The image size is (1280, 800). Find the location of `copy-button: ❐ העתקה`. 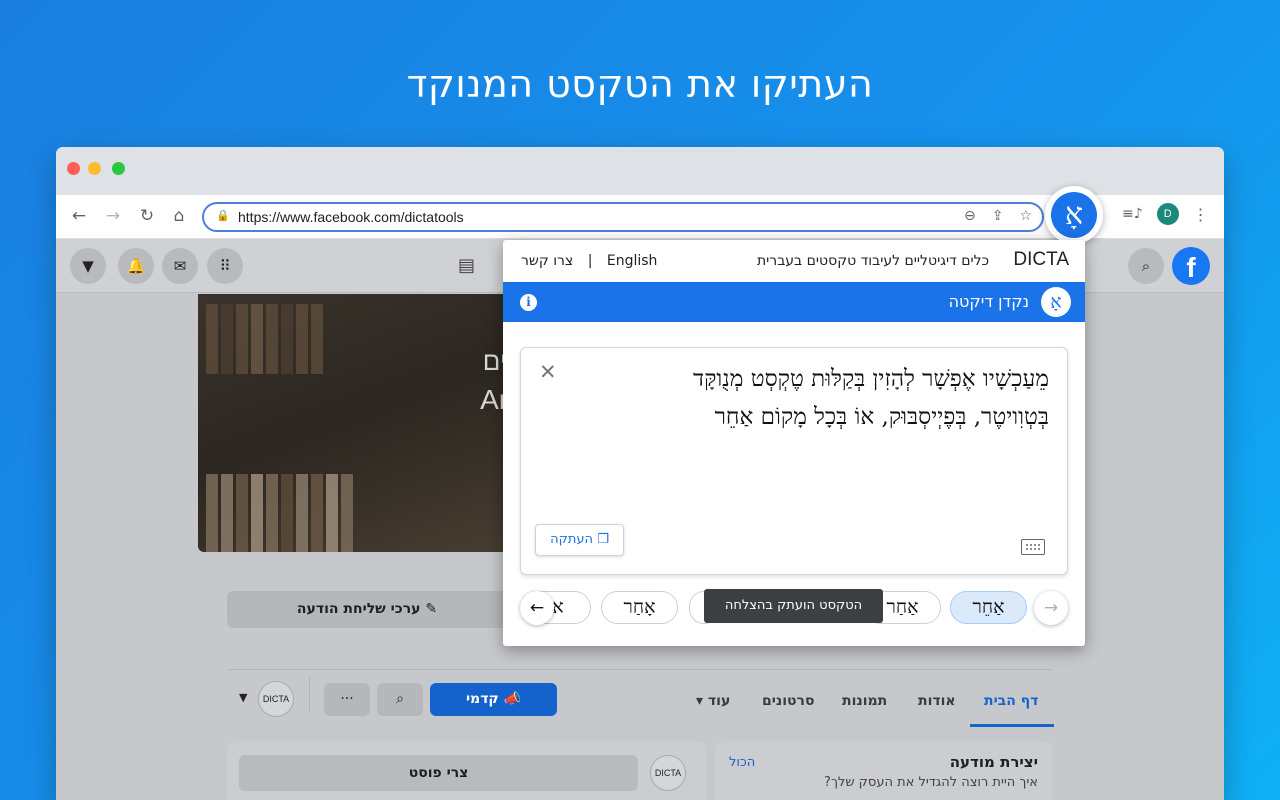

copy-button: ❐ העתקה is located at coordinates (579, 540).